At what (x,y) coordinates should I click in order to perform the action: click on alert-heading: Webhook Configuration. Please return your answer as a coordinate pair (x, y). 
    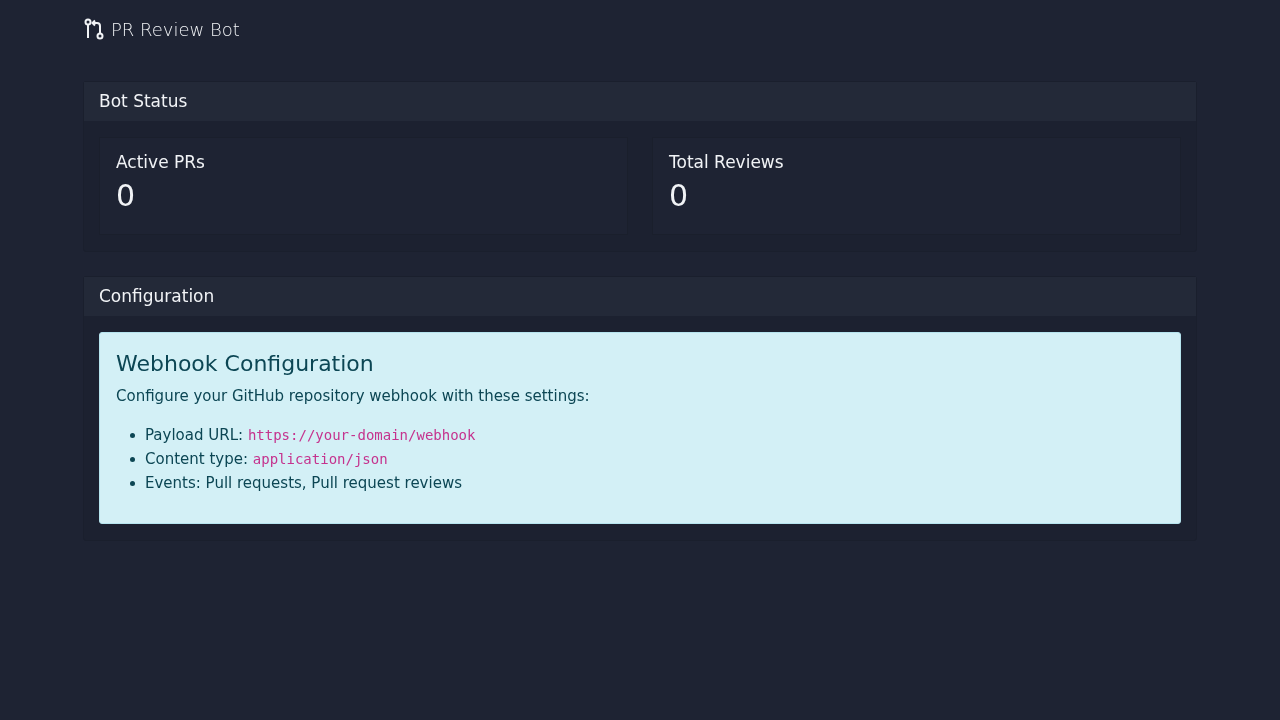
    Looking at the image, I should click on (245, 364).